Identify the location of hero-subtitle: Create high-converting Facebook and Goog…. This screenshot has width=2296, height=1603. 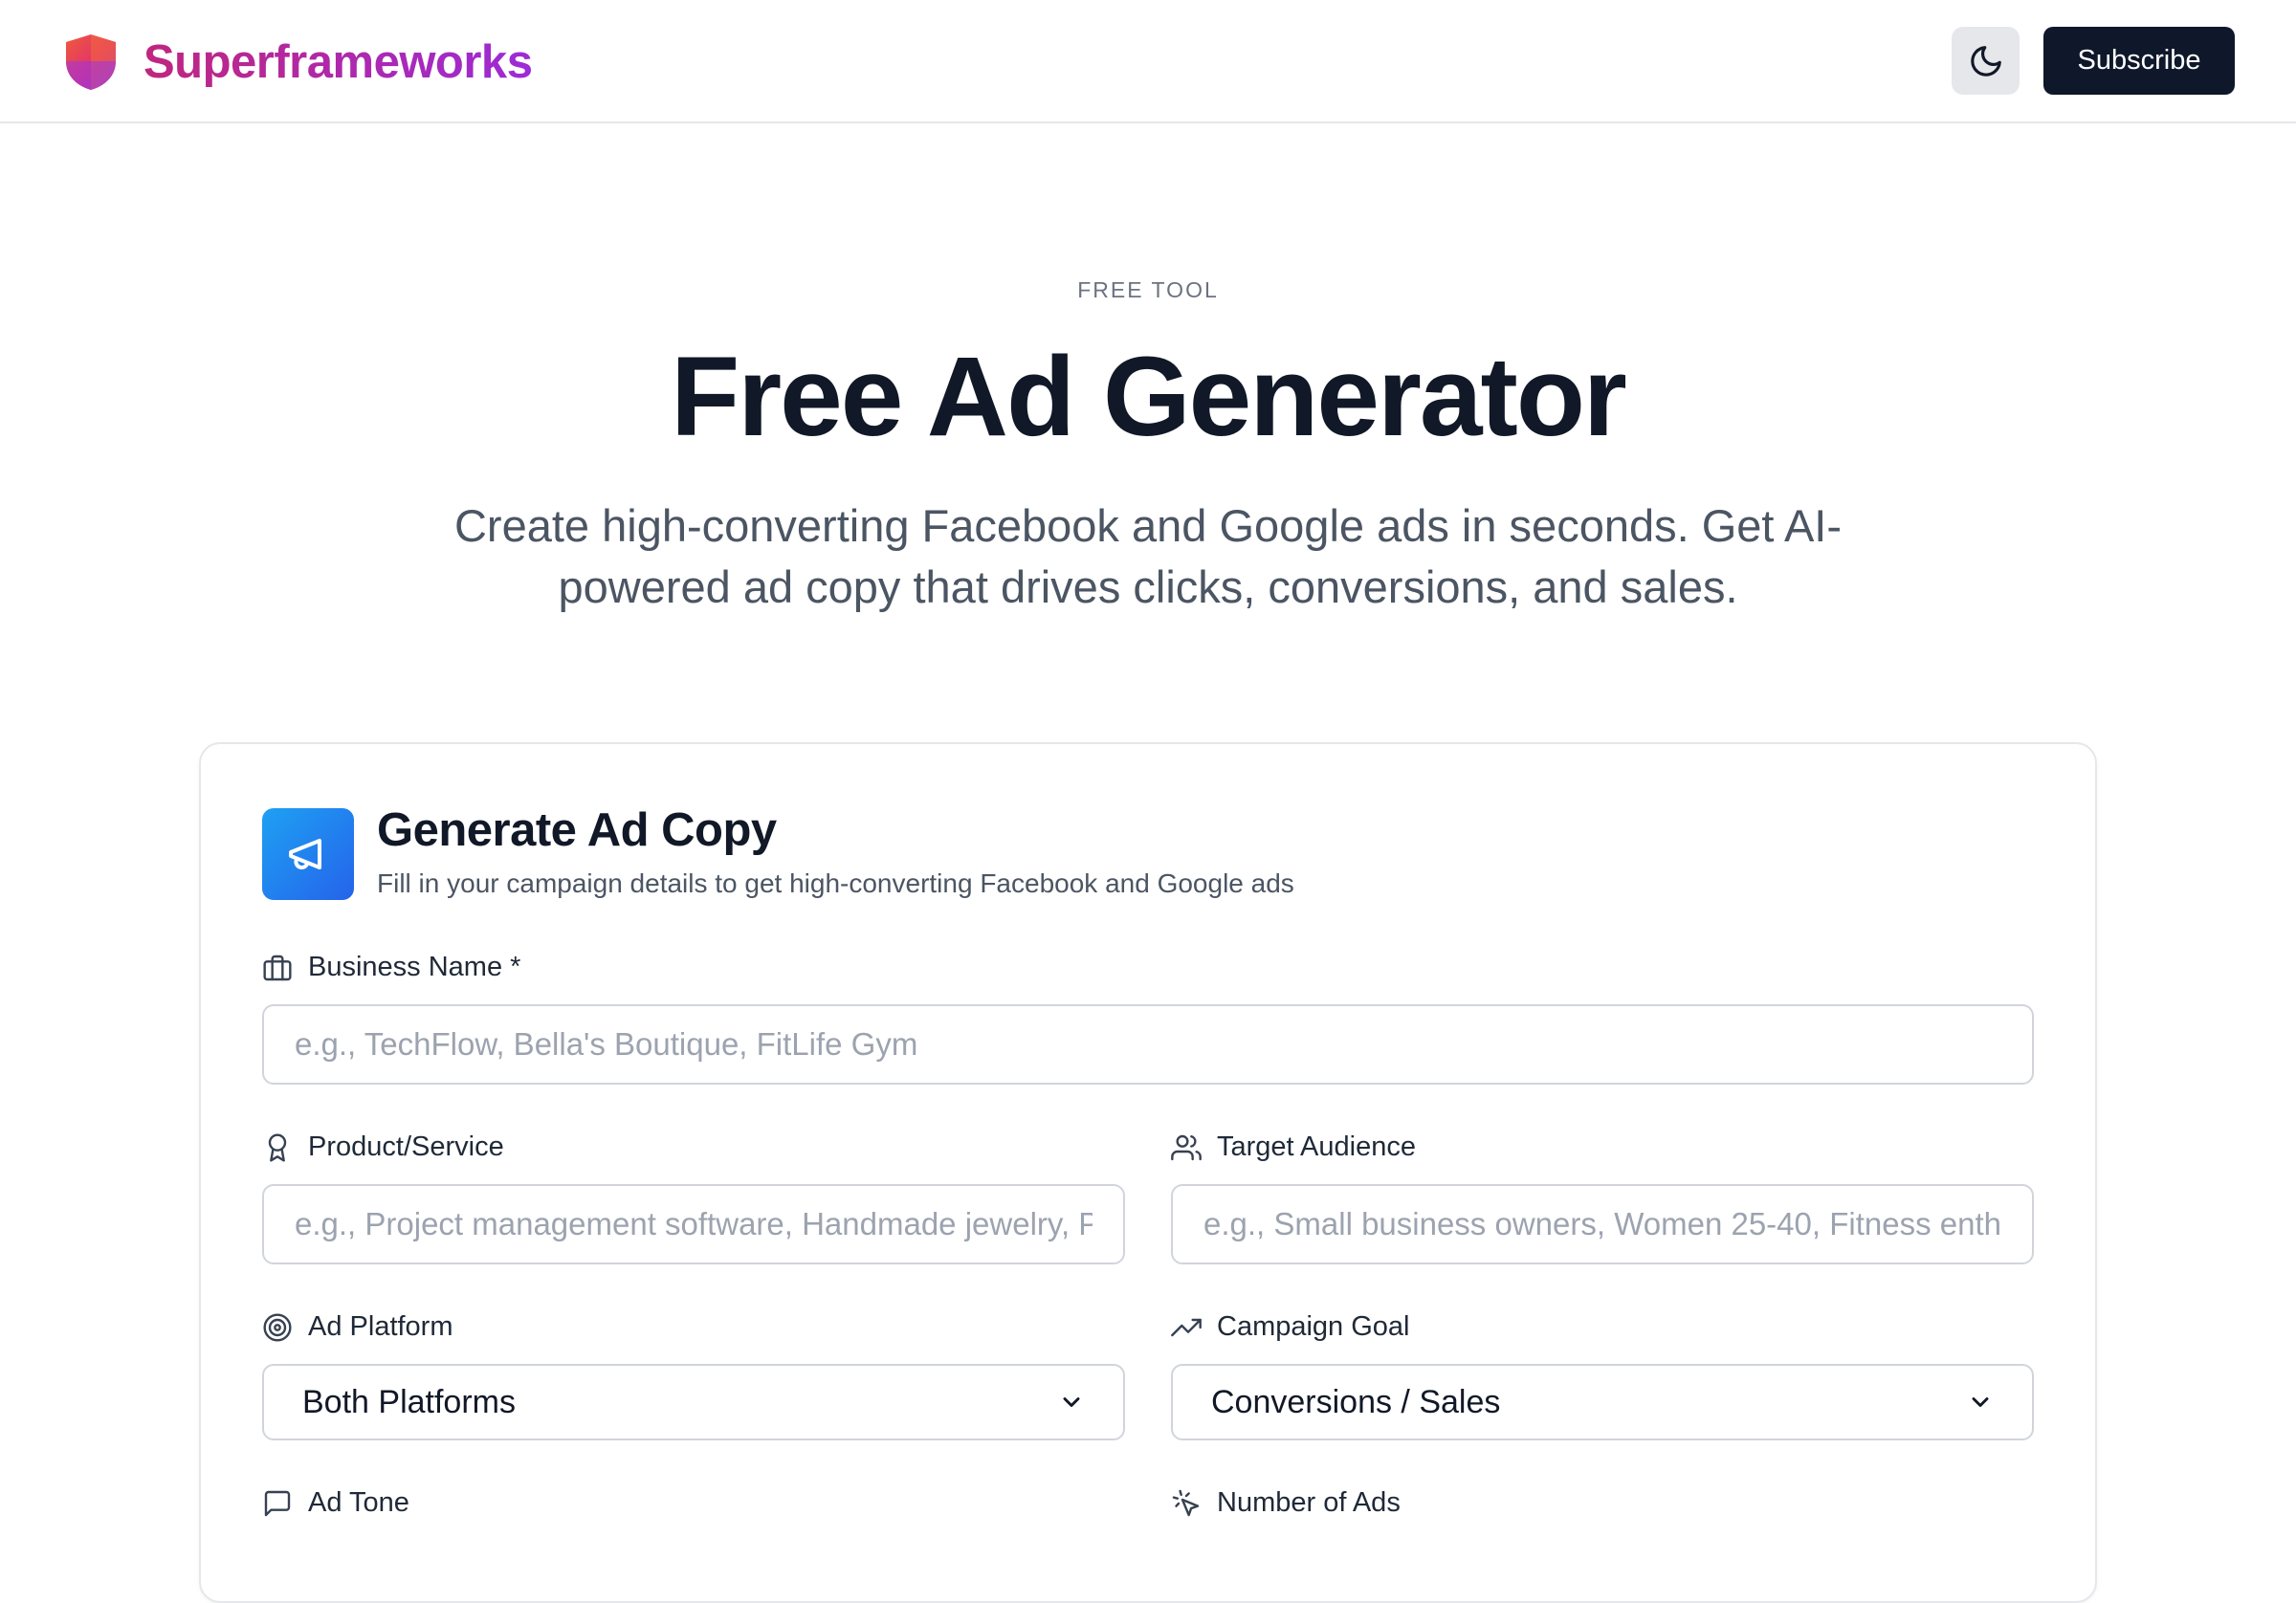
(1148, 556).